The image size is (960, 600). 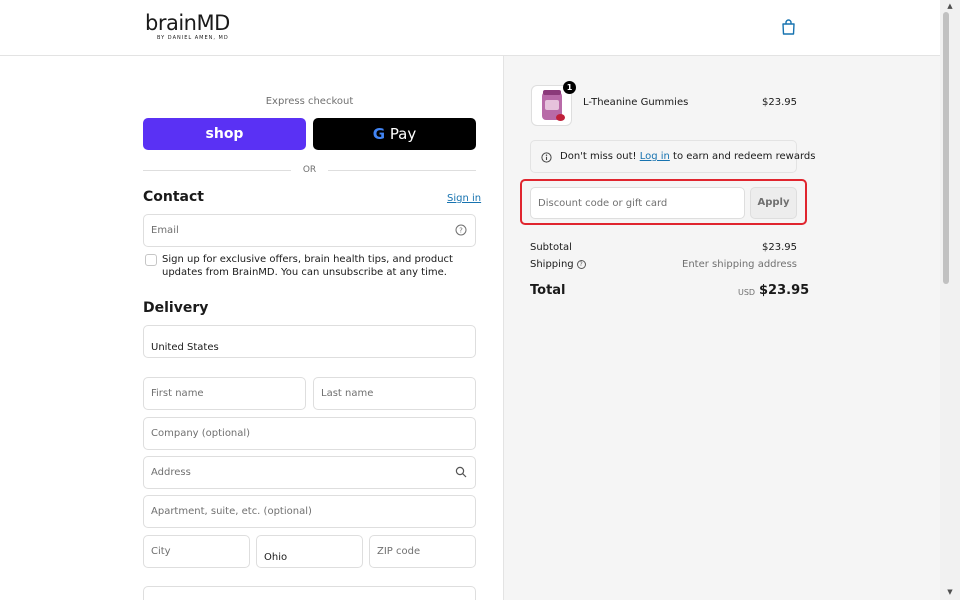 What do you see at coordinates (744, 156) in the screenshot?
I see `rewards-suffix: to earn and redeem rewards` at bounding box center [744, 156].